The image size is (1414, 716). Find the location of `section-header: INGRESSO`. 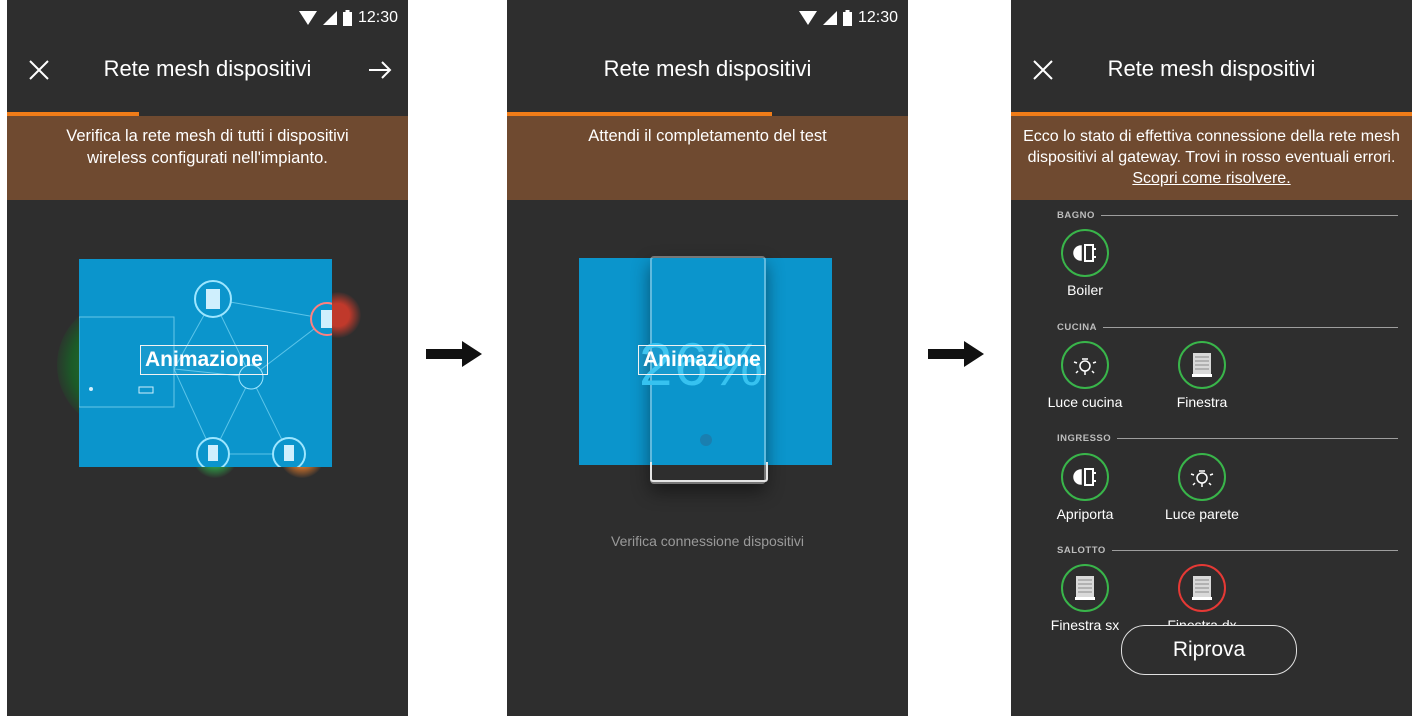

section-header: INGRESSO is located at coordinates (1227, 438).